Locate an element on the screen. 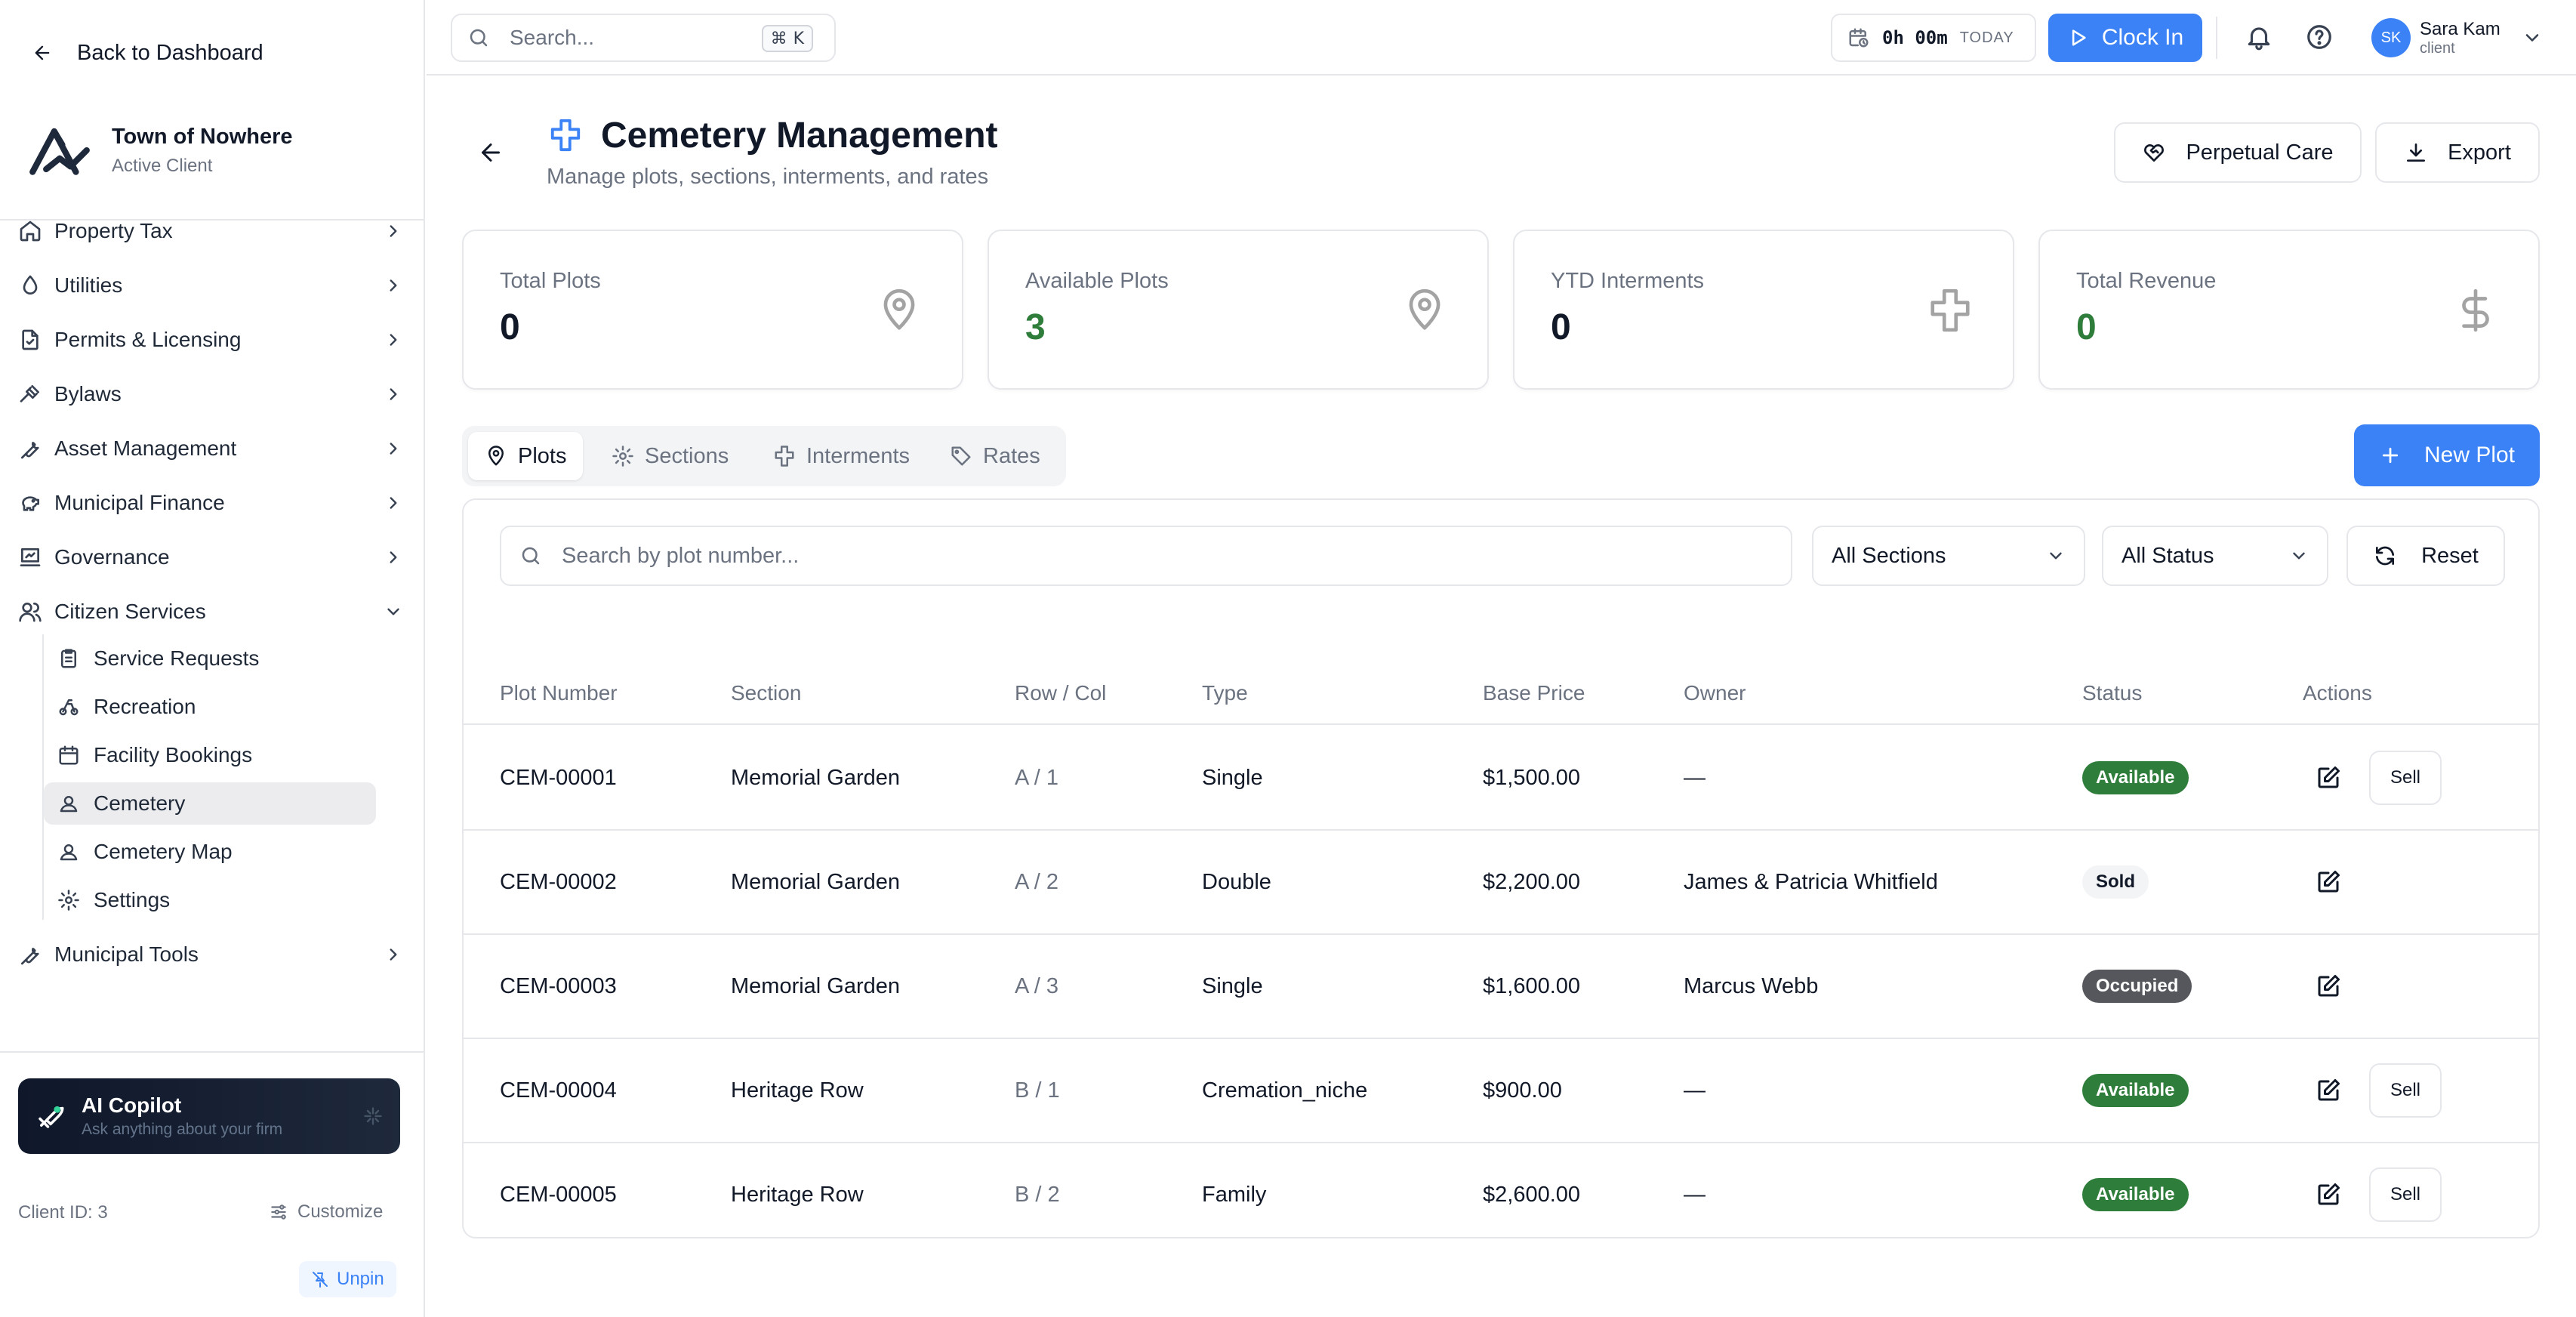 The image size is (2576, 1317). plot-number-cell: CEM-00004 is located at coordinates (558, 1090).